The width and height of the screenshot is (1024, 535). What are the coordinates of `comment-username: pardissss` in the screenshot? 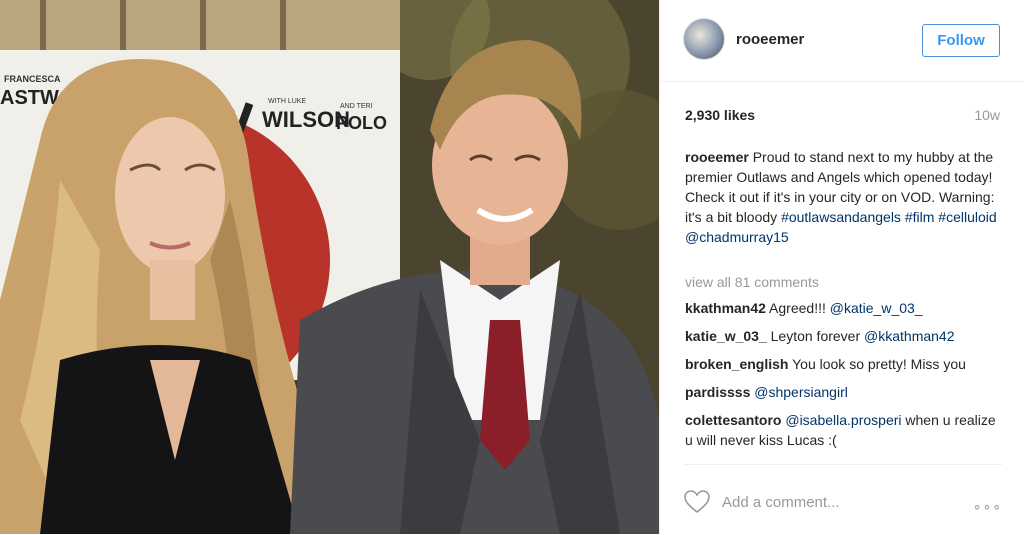 It's located at (717, 392).